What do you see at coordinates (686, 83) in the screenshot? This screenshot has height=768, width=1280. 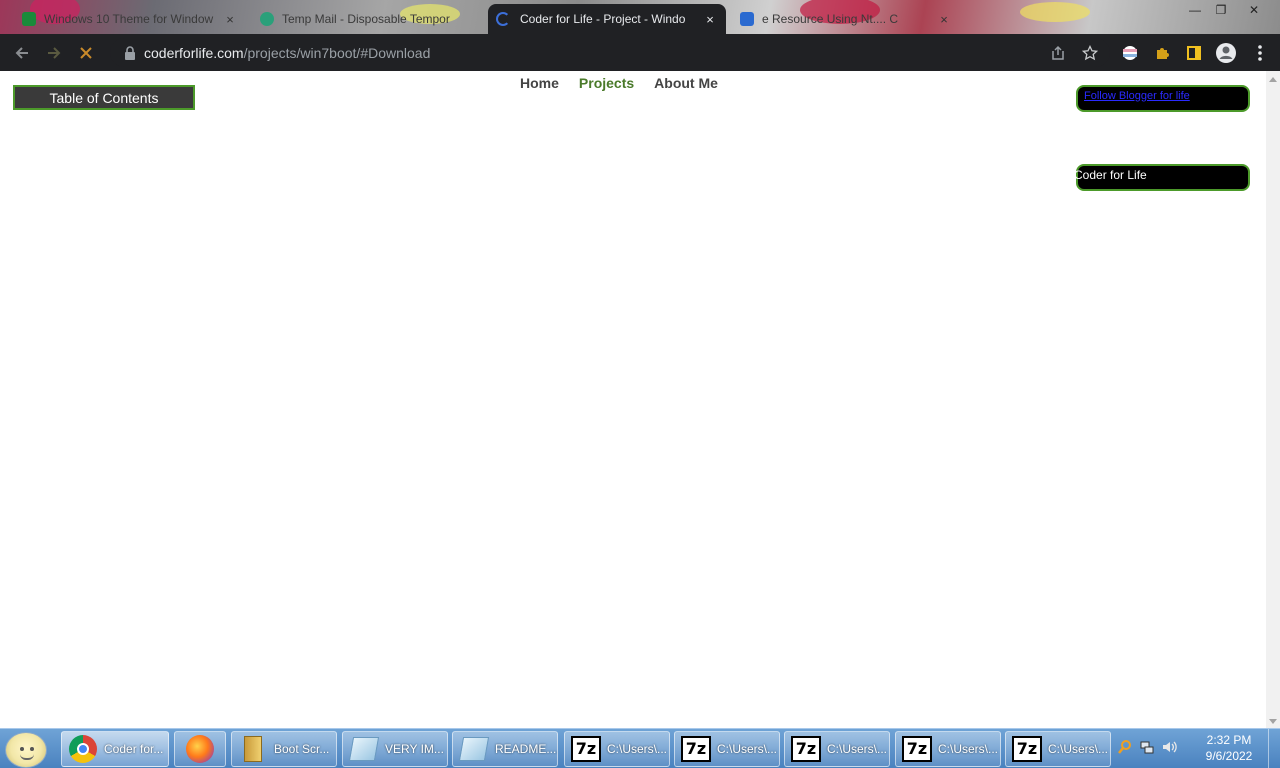 I see `nav-about-me: About Me` at bounding box center [686, 83].